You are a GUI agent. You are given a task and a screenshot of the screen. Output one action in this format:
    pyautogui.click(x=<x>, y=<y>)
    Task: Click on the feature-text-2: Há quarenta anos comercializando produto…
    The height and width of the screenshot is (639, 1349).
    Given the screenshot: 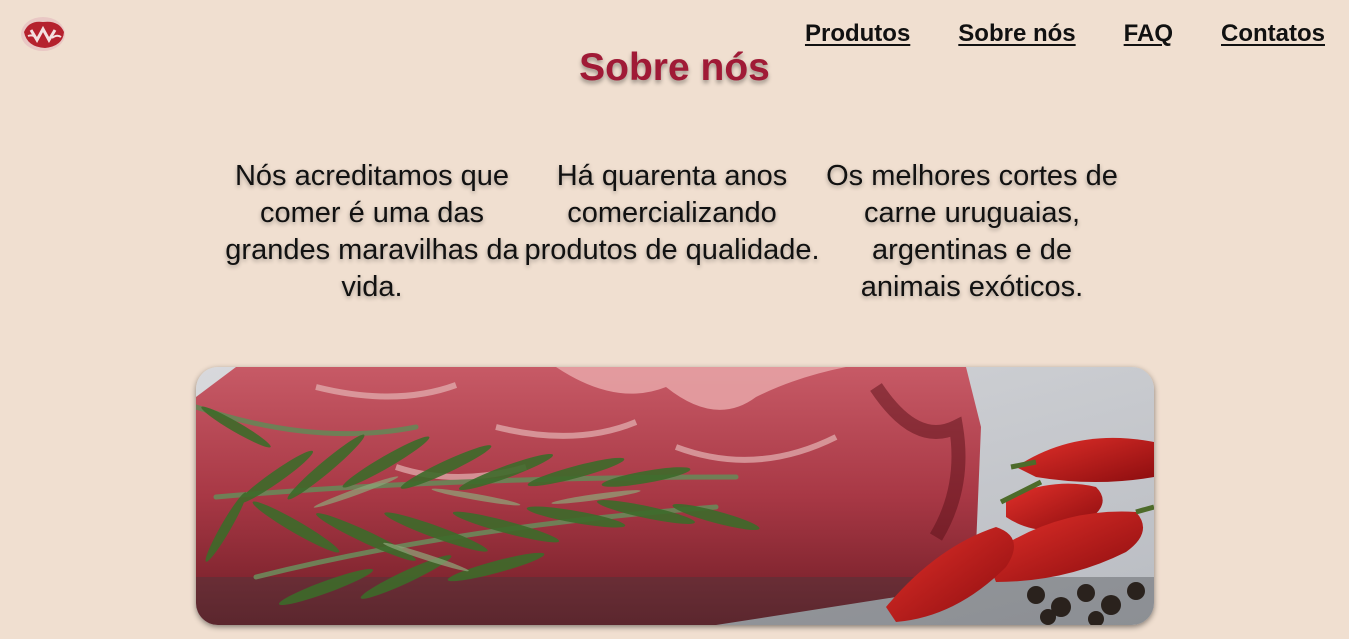 What is the action you would take?
    pyautogui.click(x=672, y=213)
    